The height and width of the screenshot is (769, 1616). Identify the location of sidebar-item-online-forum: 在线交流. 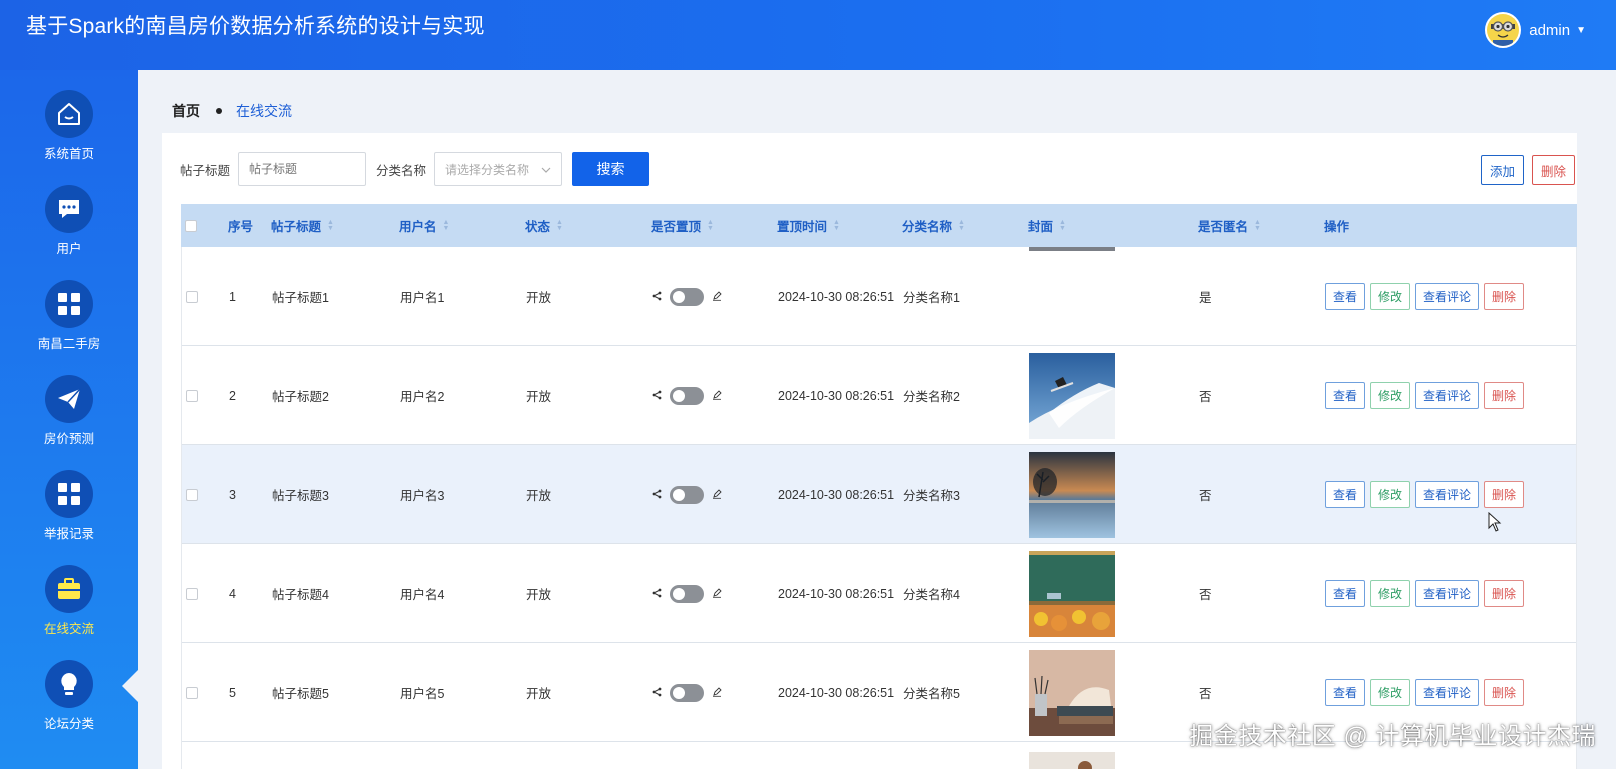
(69, 611).